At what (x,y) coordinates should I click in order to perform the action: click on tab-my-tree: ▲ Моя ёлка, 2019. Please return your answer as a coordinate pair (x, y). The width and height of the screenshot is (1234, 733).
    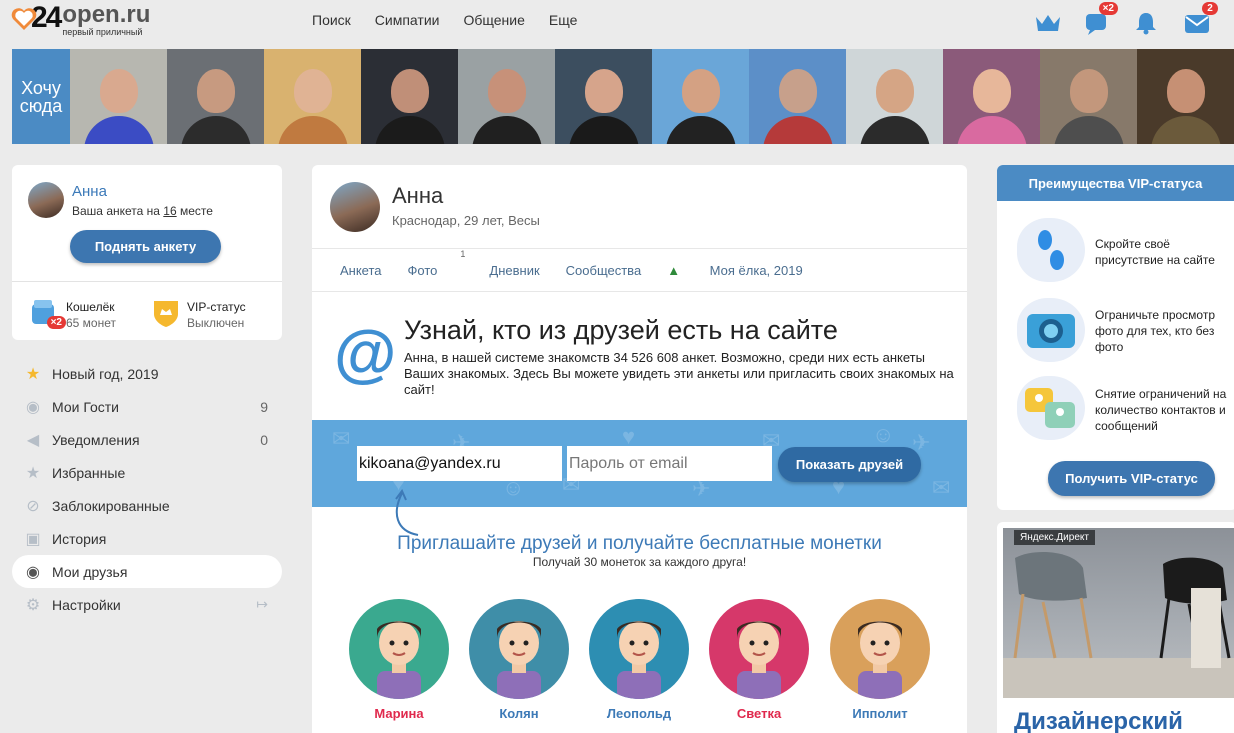
    Looking at the image, I should click on (748, 270).